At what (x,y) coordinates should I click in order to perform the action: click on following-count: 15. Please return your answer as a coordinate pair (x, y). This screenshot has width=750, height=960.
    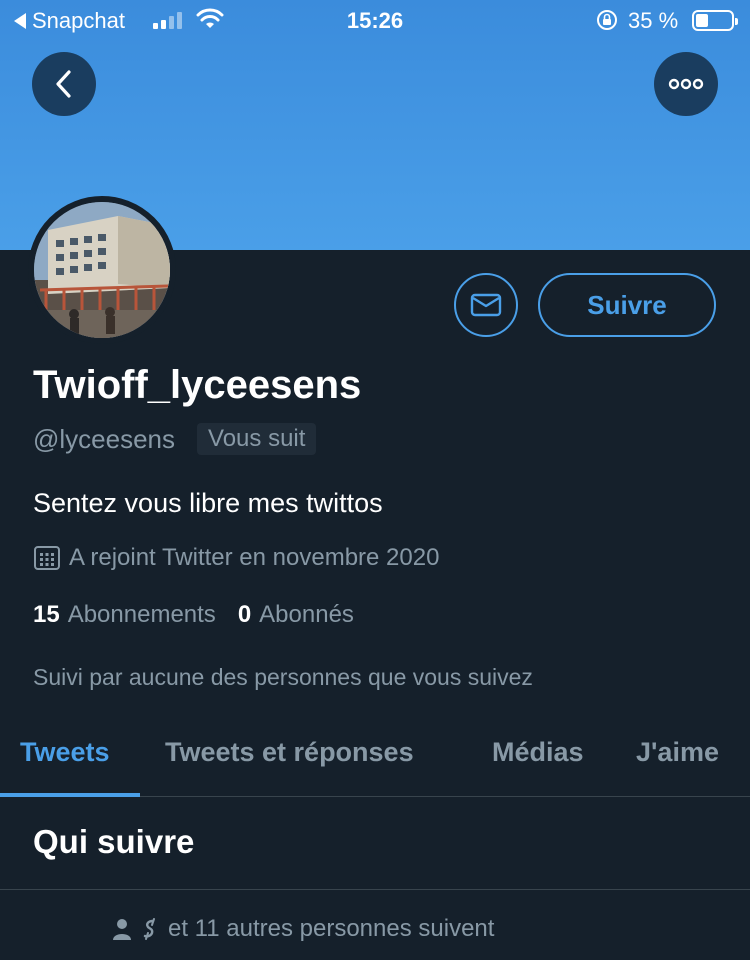
    Looking at the image, I should click on (46, 614).